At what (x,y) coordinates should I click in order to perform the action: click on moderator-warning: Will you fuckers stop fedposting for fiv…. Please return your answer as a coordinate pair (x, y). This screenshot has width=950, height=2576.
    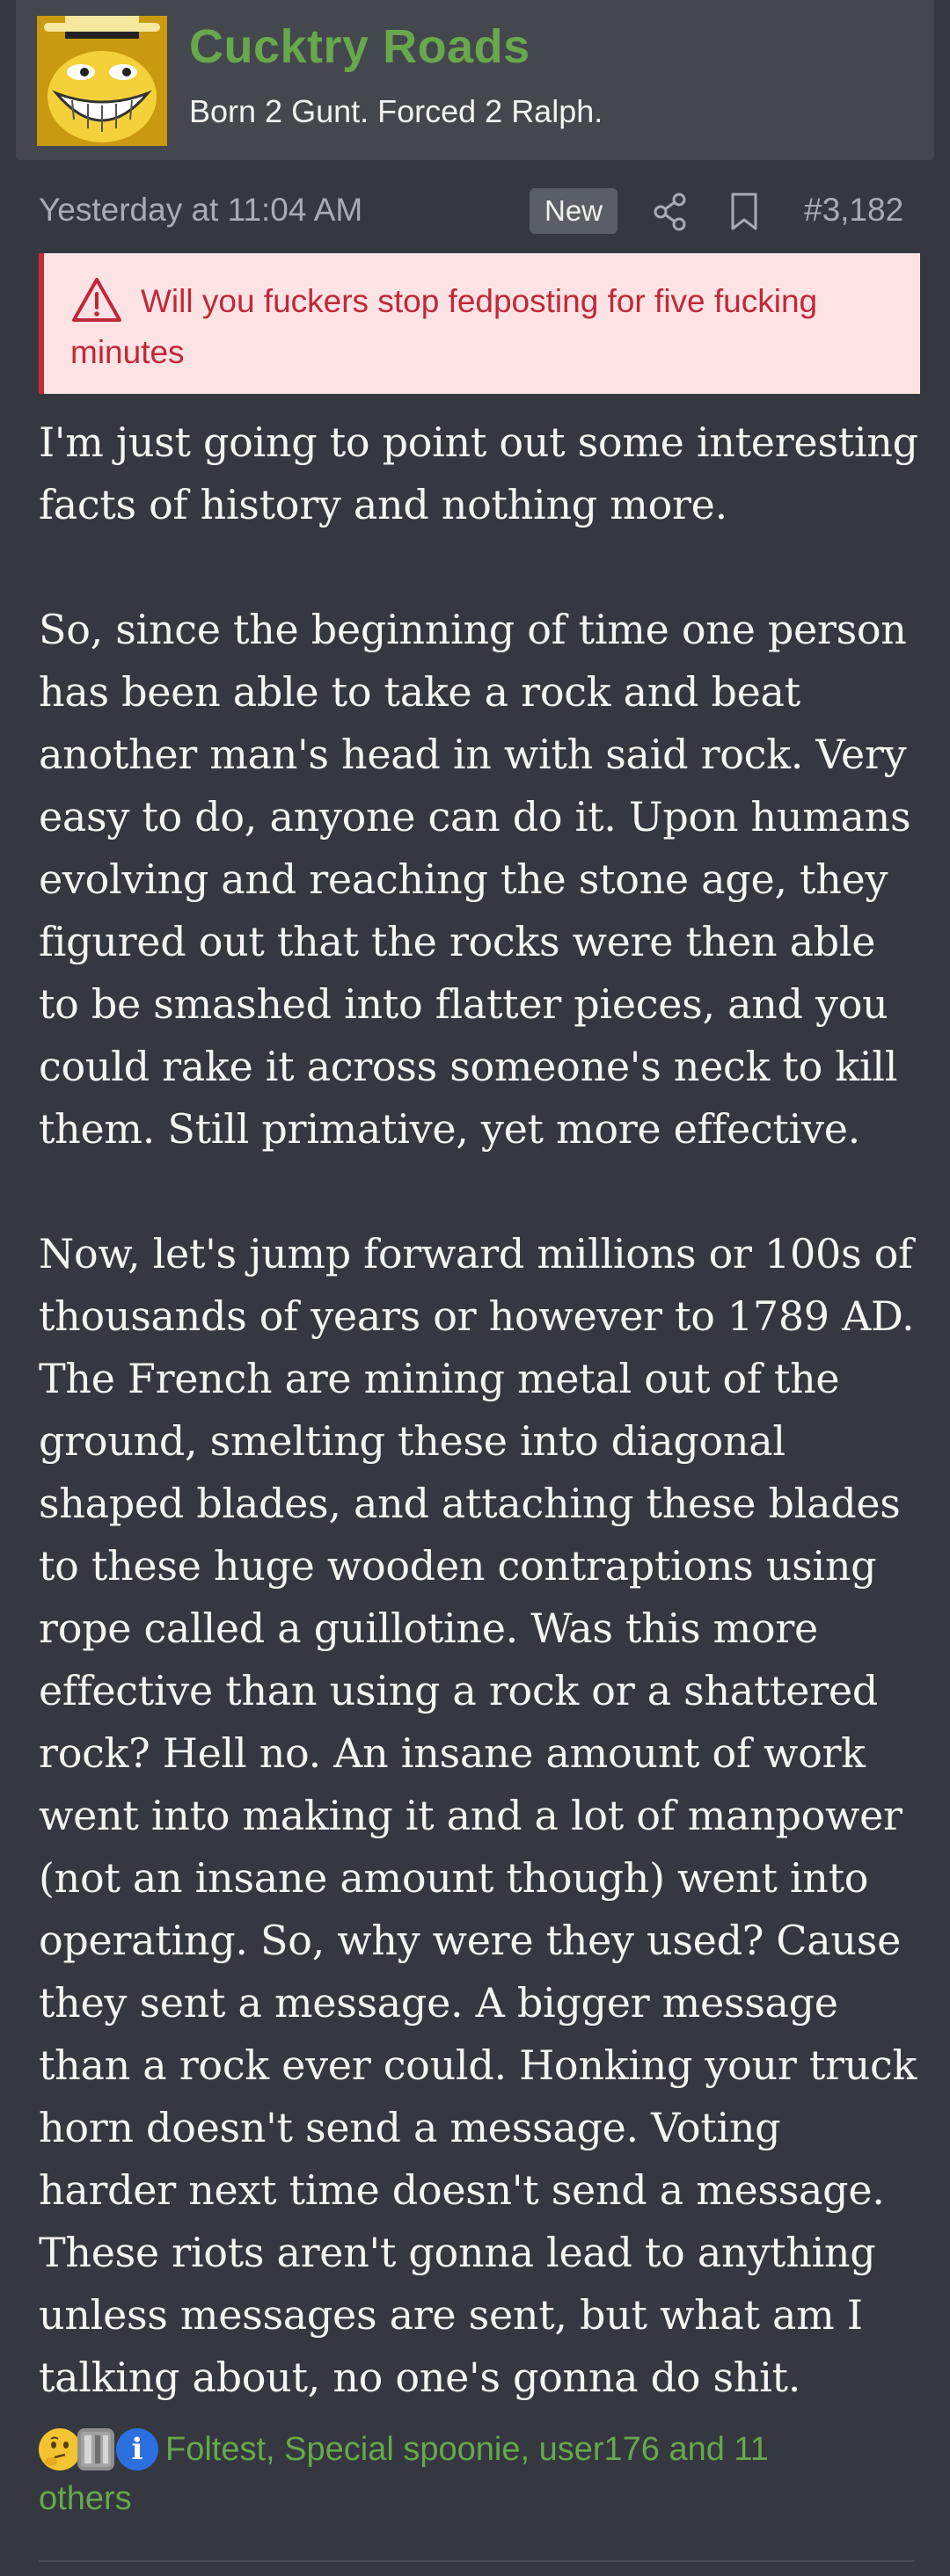
    Looking at the image, I should click on (480, 323).